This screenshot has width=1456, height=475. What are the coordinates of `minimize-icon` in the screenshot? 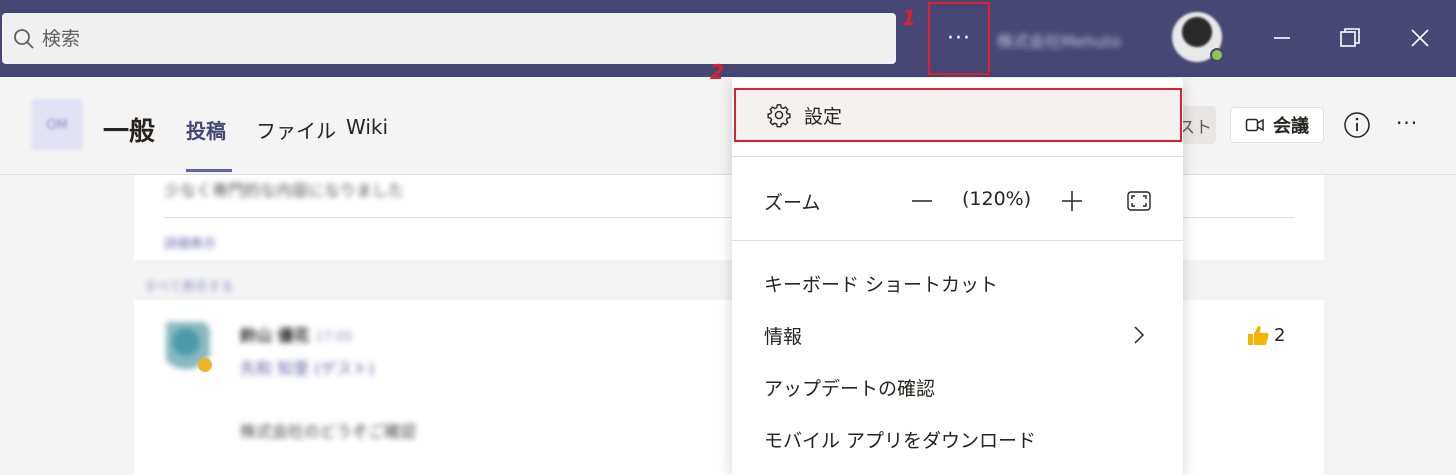 It's located at (1282, 38).